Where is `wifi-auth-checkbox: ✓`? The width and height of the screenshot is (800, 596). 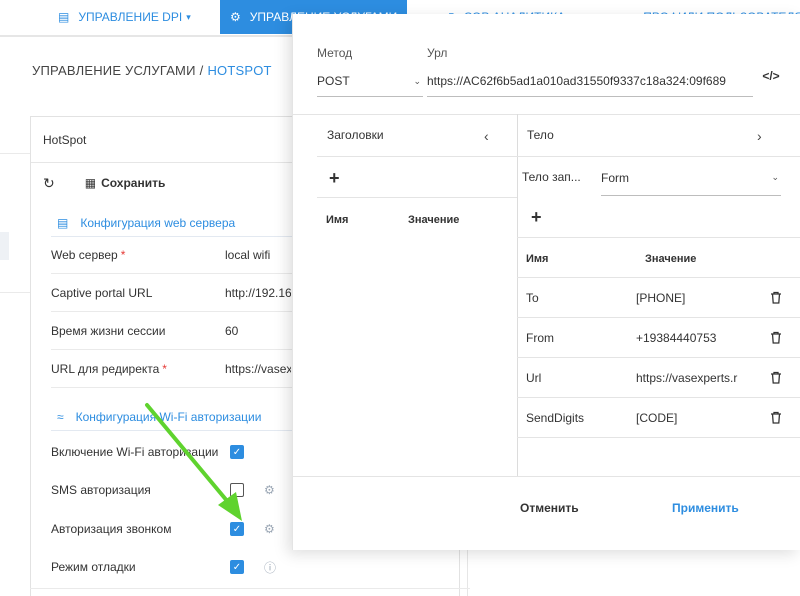 wifi-auth-checkbox: ✓ is located at coordinates (237, 452).